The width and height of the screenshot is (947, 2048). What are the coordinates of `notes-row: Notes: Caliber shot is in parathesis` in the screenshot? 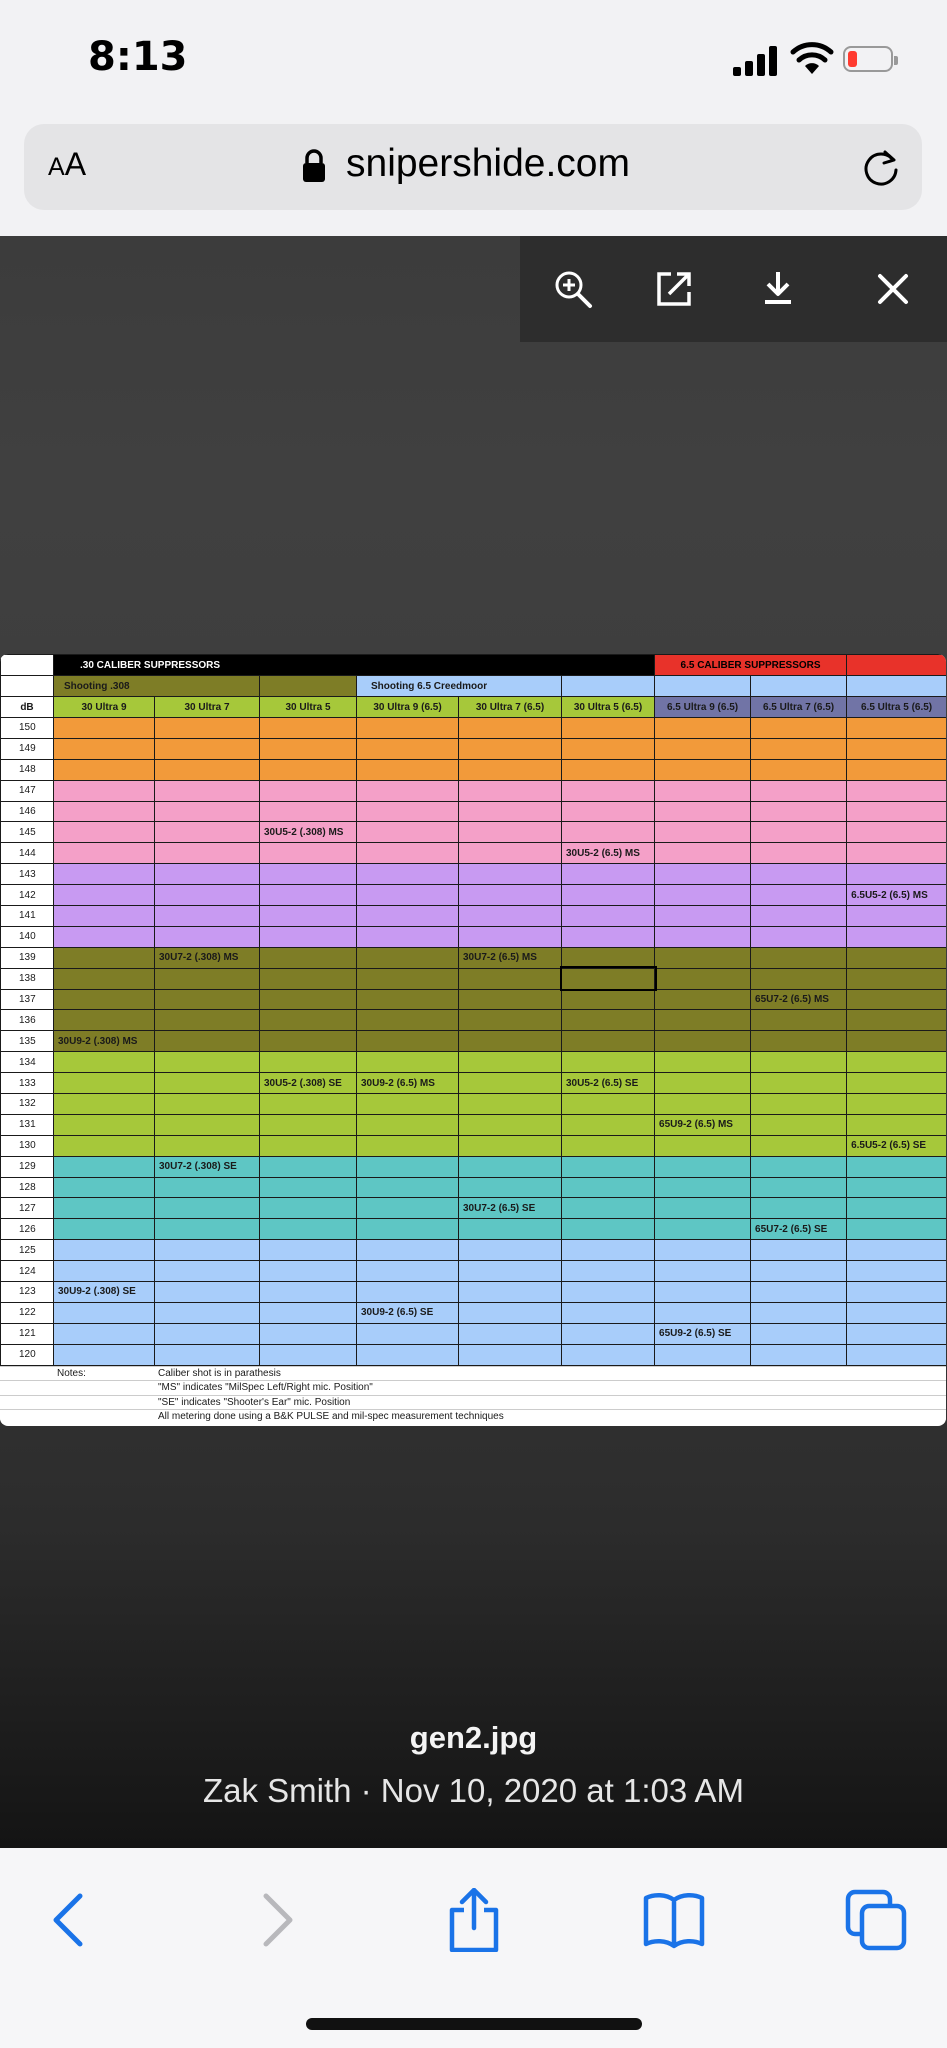 It's located at (473, 1373).